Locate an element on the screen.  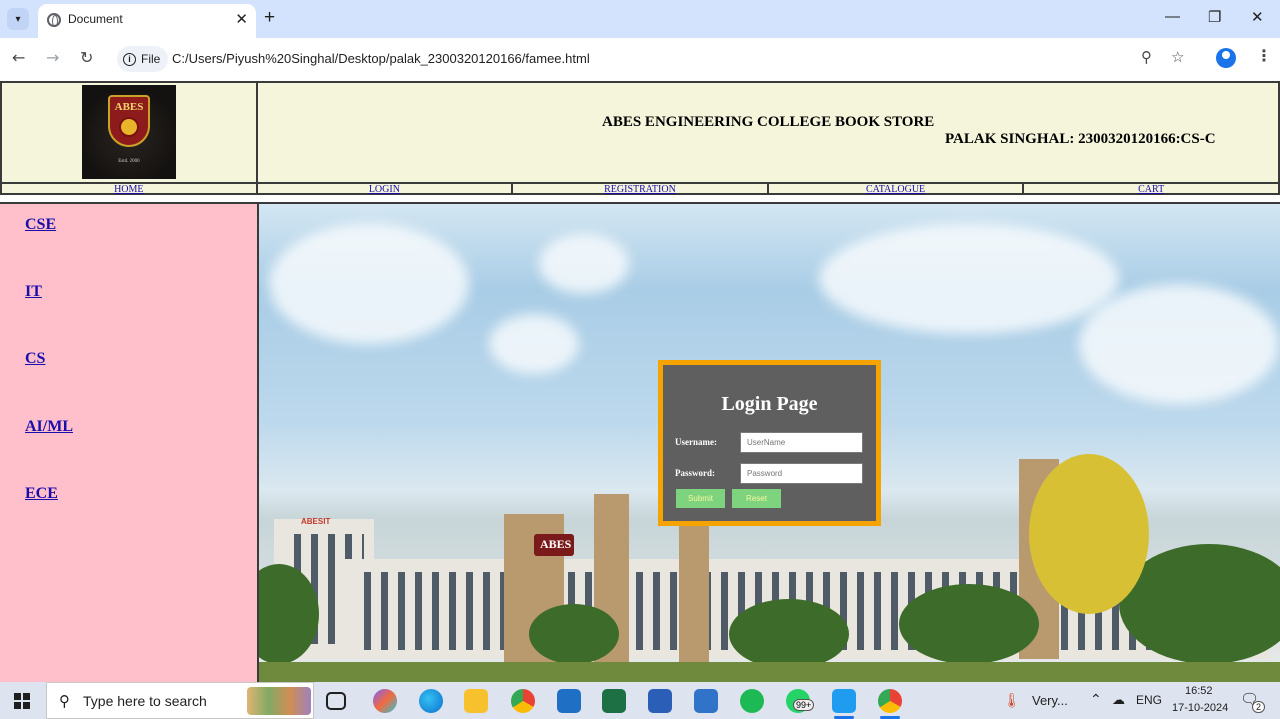
store-title: ABES ENGINEERING COLLEGE BOOK STORE is located at coordinates (768, 122).